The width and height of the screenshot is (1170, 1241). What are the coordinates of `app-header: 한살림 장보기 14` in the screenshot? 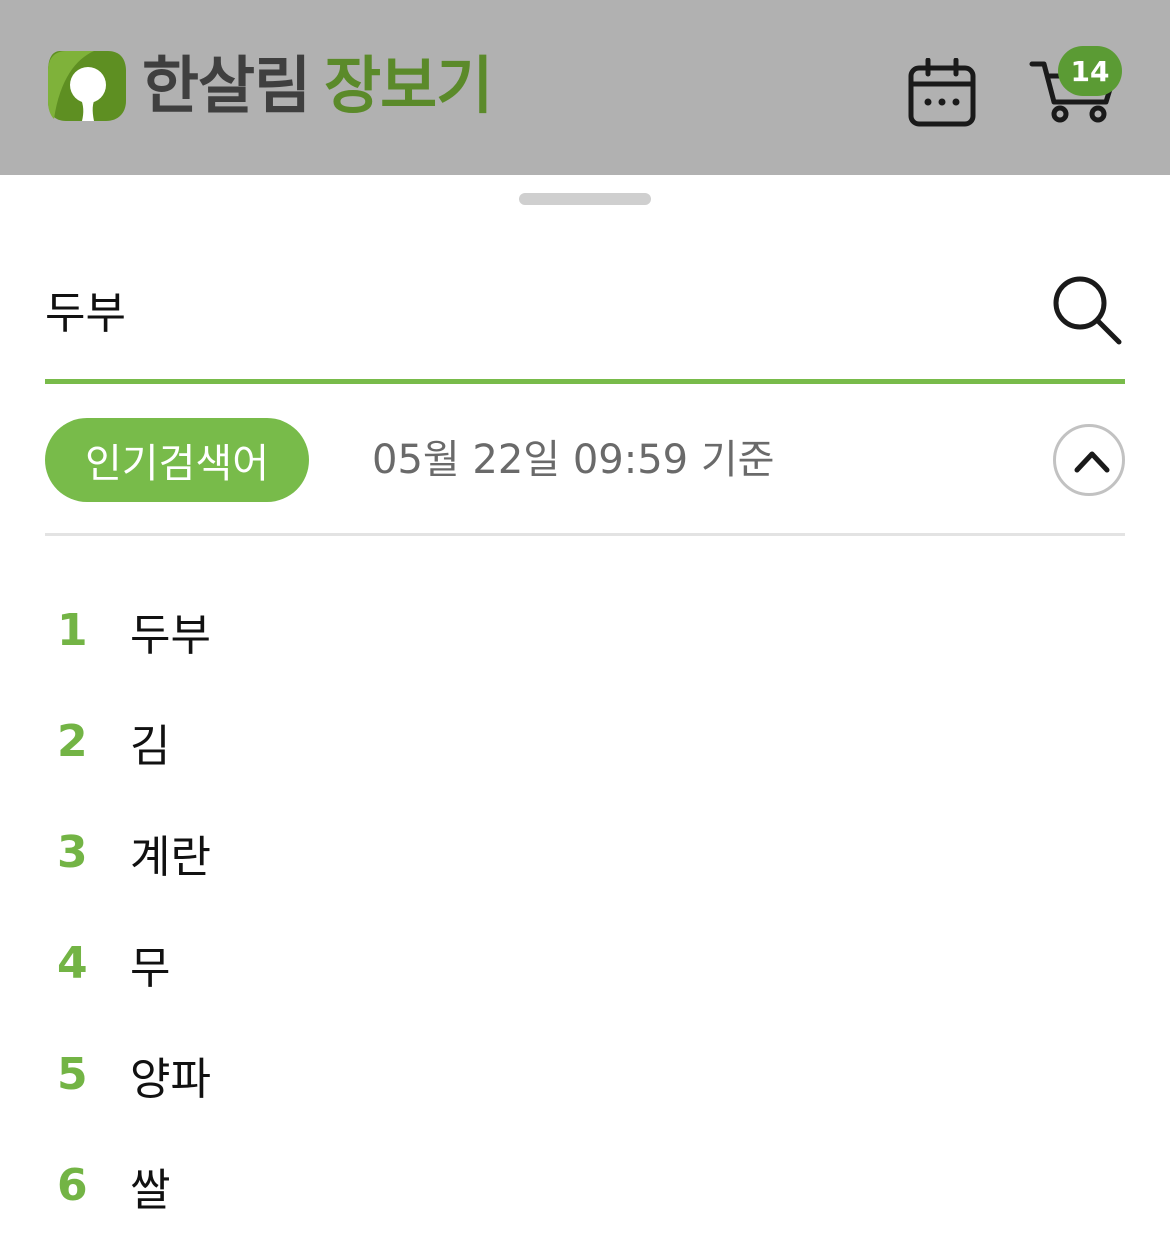 It's located at (585, 87).